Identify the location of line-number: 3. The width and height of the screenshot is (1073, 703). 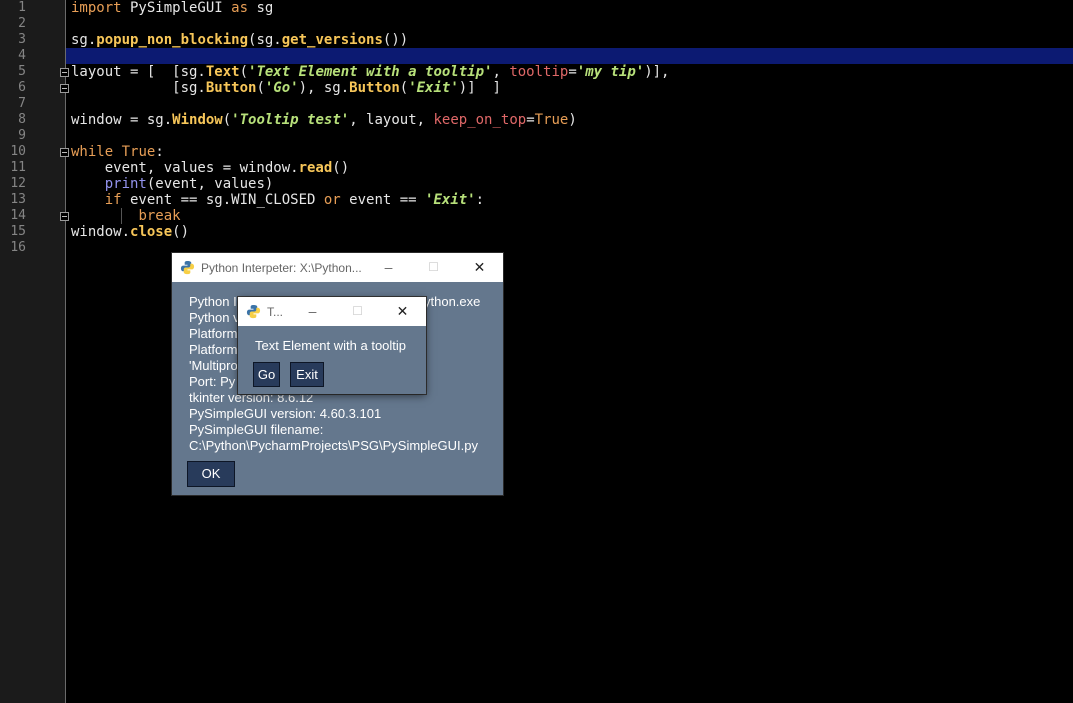
(22, 39).